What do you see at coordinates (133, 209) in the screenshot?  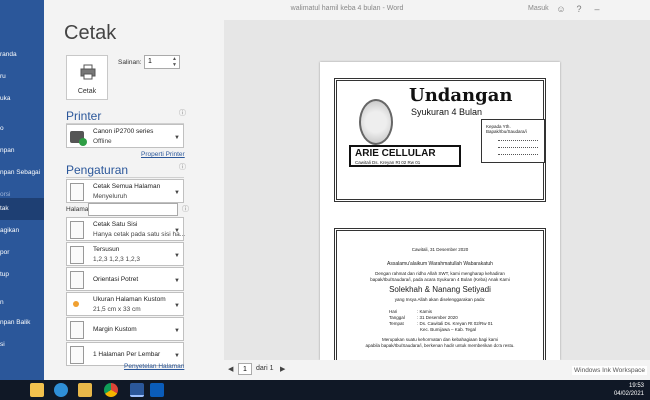 I see `pages-input` at bounding box center [133, 209].